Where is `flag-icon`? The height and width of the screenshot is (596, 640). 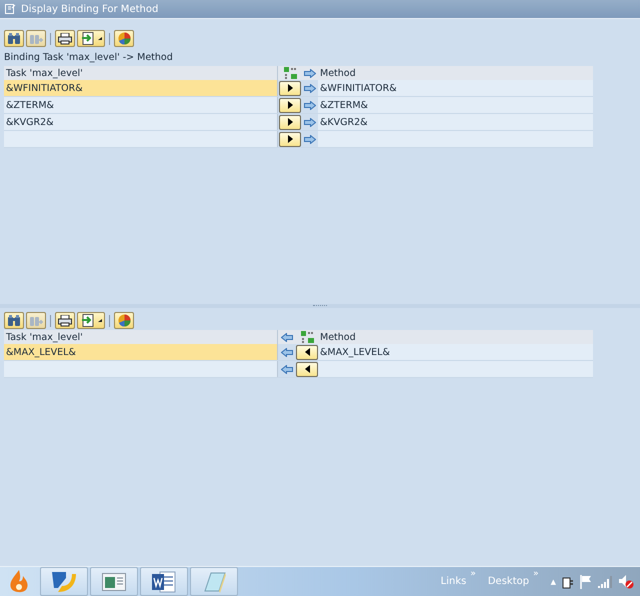
flag-icon is located at coordinates (586, 581).